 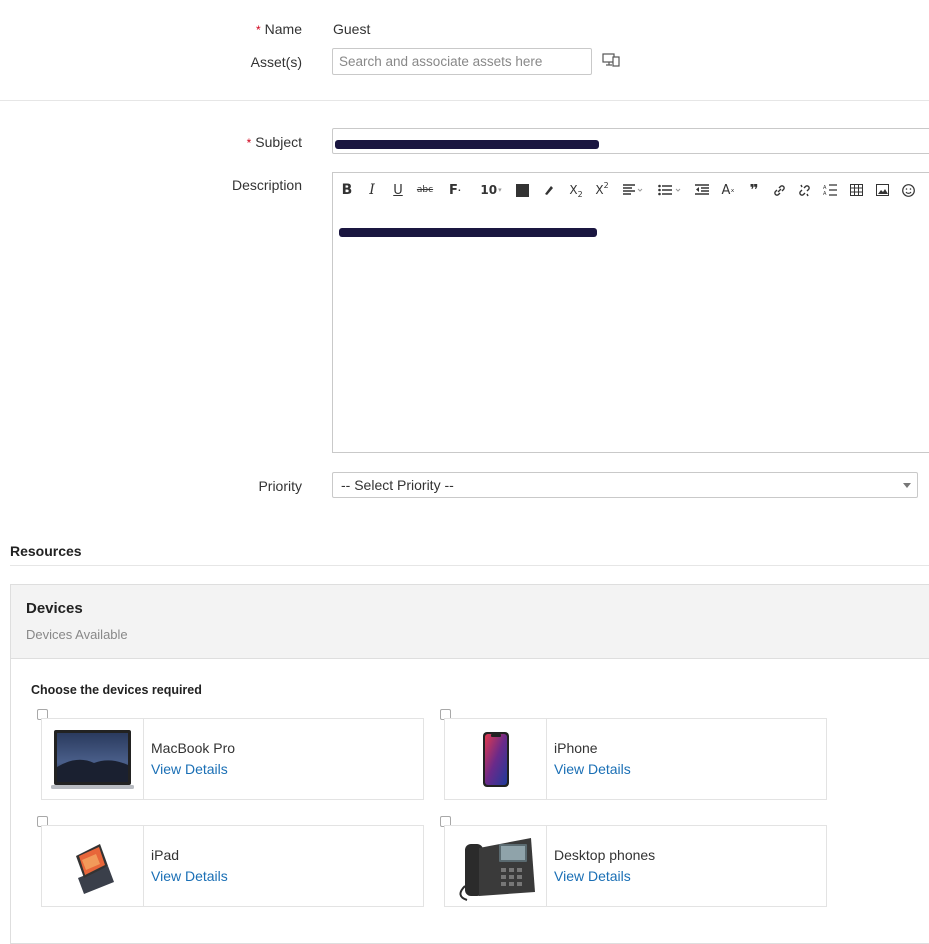 What do you see at coordinates (280, 486) in the screenshot?
I see `priority-label: Priority` at bounding box center [280, 486].